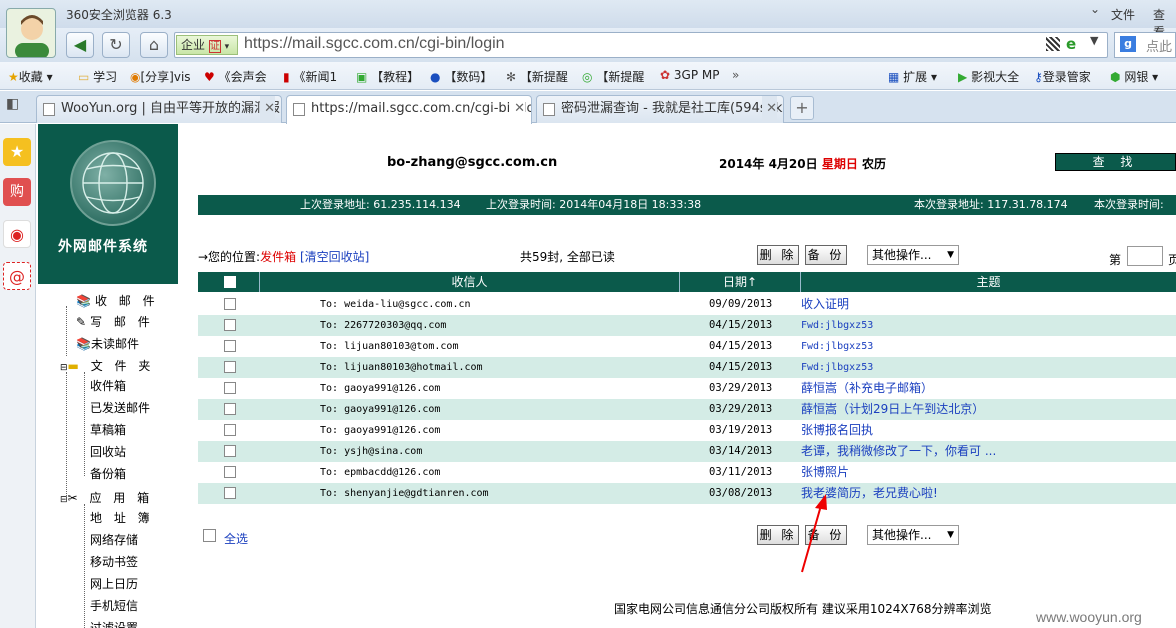 Image resolution: width=1176 pixels, height=628 pixels. What do you see at coordinates (1145, 256) in the screenshot?
I see `page-number-input` at bounding box center [1145, 256].